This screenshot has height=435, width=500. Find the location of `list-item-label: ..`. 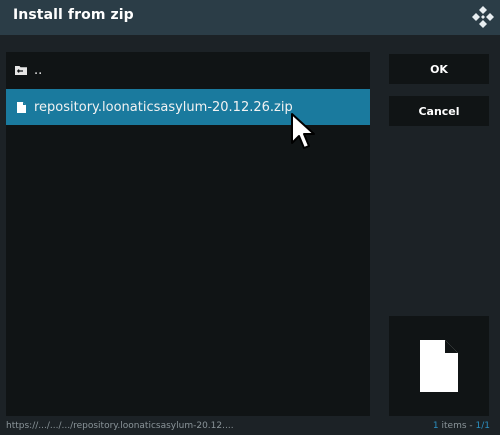

list-item-label: .. is located at coordinates (38, 70).